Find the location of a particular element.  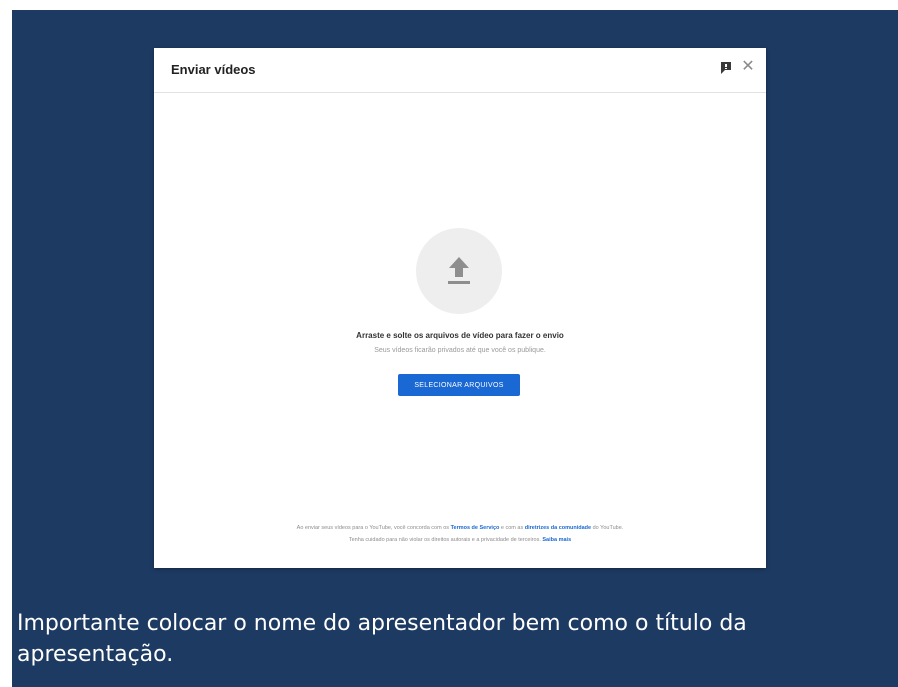

dialog-header: Enviar vídeos ✕ is located at coordinates (460, 70).